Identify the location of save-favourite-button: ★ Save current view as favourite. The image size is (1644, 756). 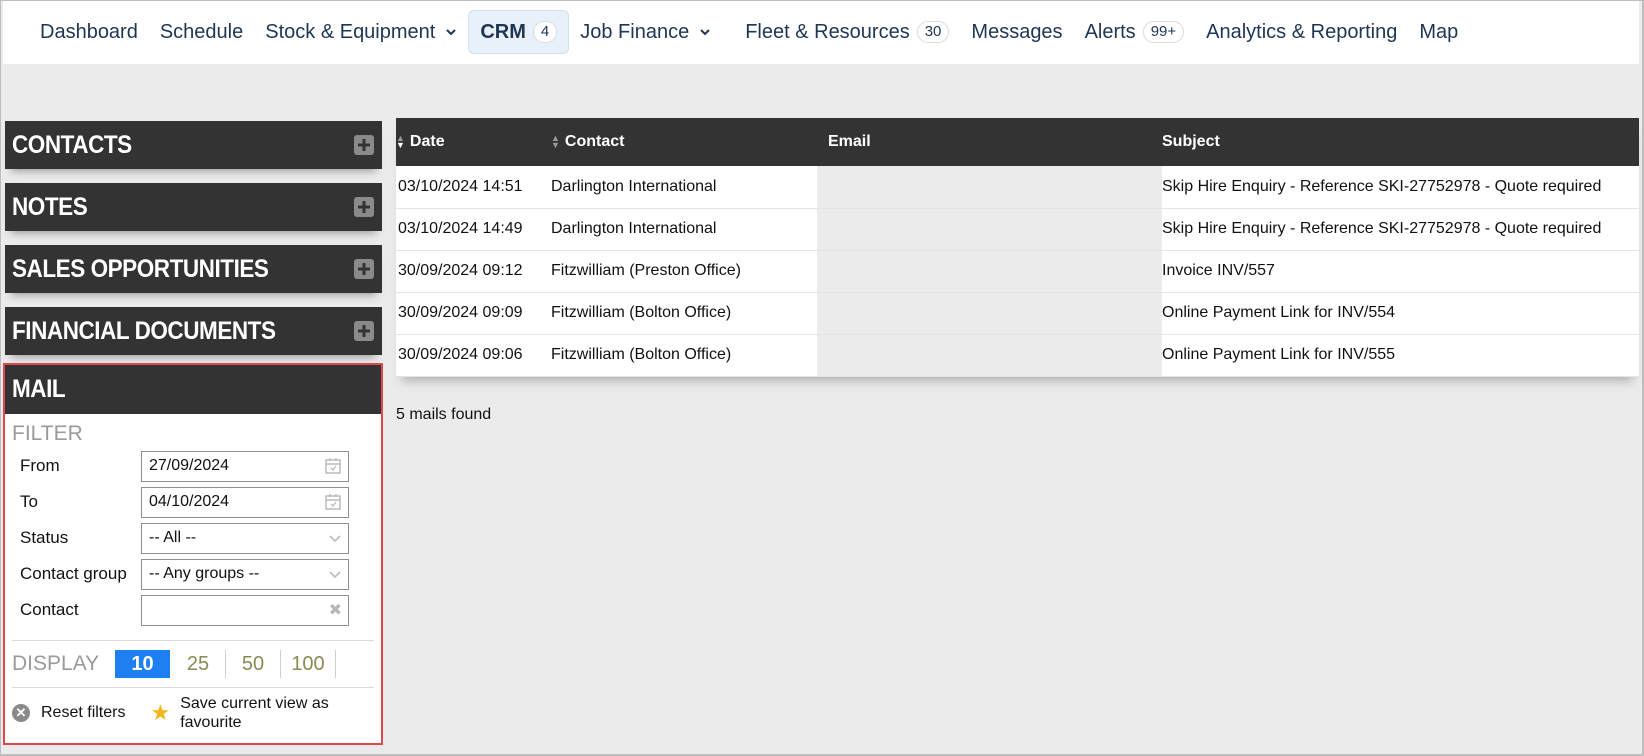
(232, 713).